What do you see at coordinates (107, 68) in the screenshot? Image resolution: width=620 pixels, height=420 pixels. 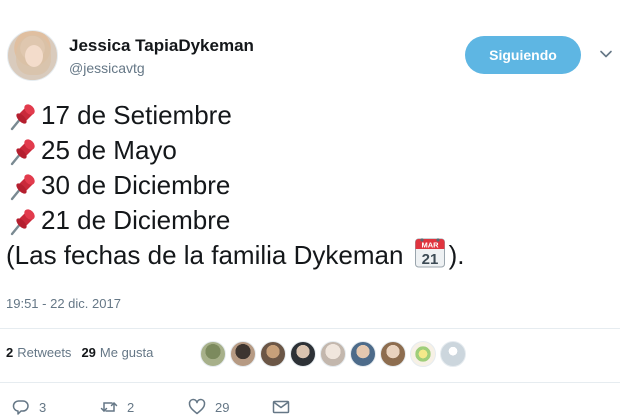 I see `user-handle: @jessicavtg` at bounding box center [107, 68].